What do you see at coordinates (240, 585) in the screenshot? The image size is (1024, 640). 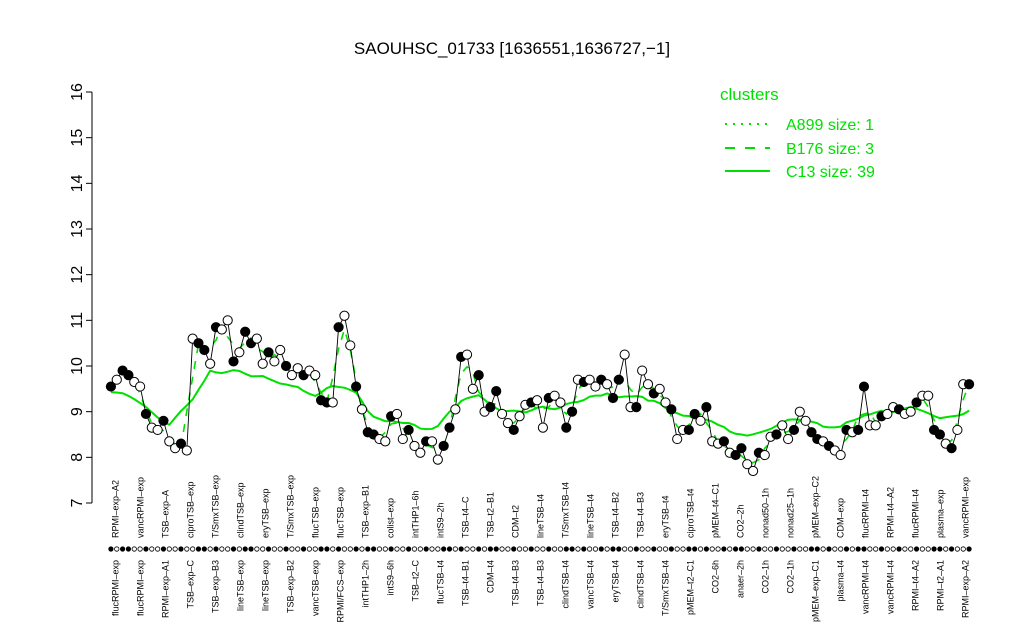 I see `category-label: lineTSB–exp` at bounding box center [240, 585].